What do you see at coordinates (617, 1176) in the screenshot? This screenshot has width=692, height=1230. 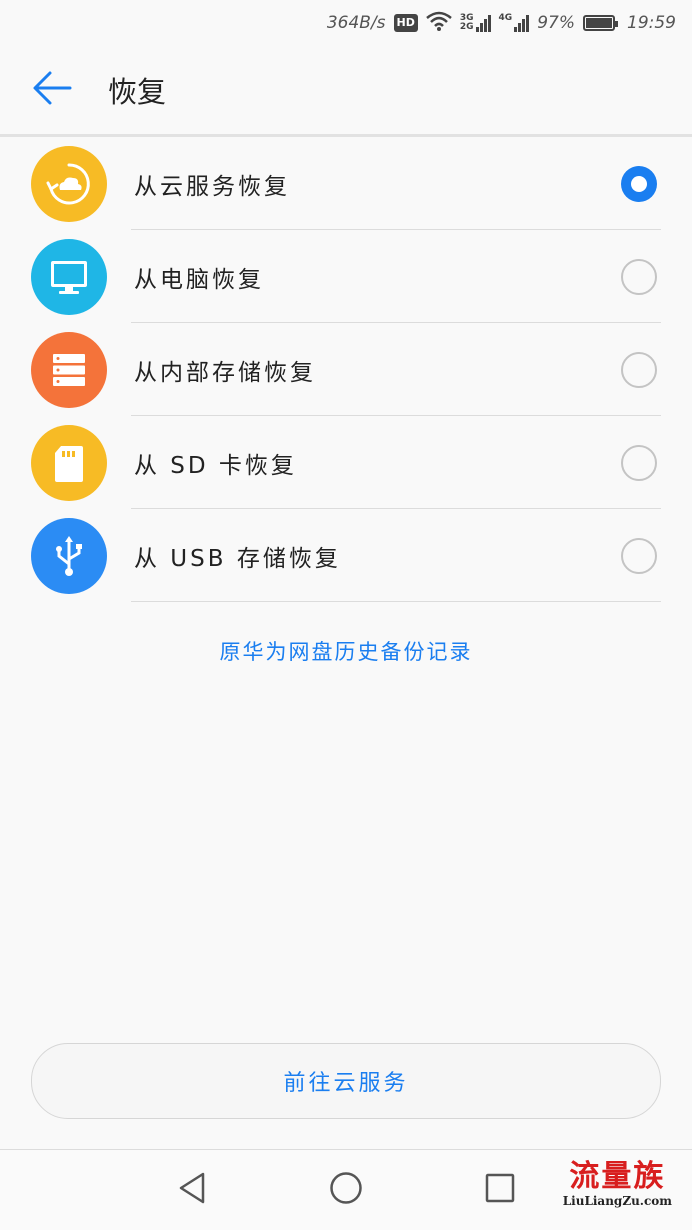 I see `watermark-title: 流量族` at bounding box center [617, 1176].